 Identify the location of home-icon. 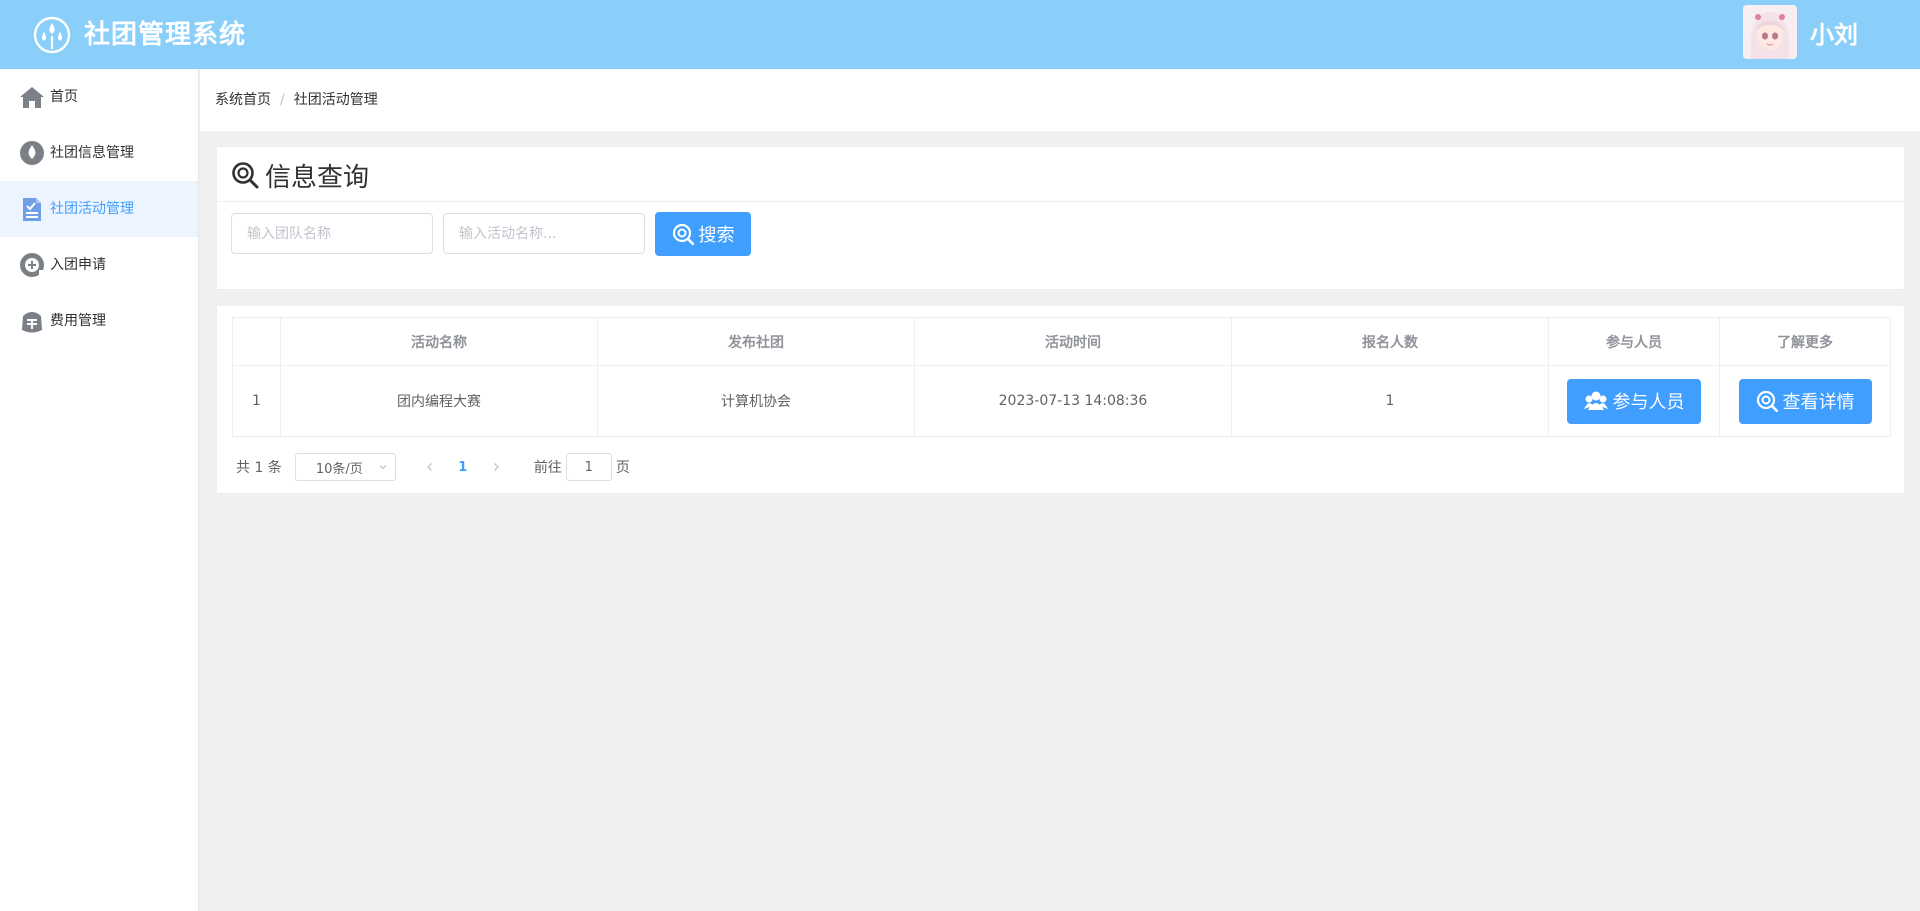
(32, 97).